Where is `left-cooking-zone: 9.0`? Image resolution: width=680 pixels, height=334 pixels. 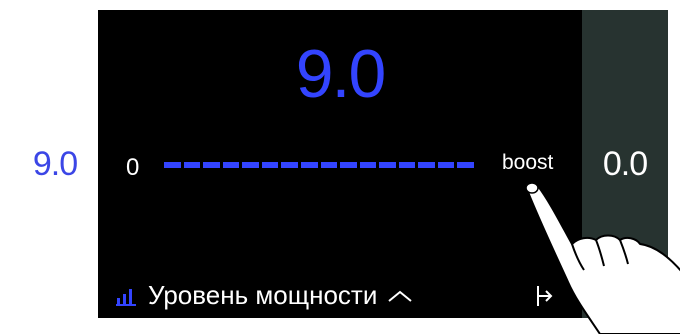 left-cooking-zone: 9.0 is located at coordinates (55, 164).